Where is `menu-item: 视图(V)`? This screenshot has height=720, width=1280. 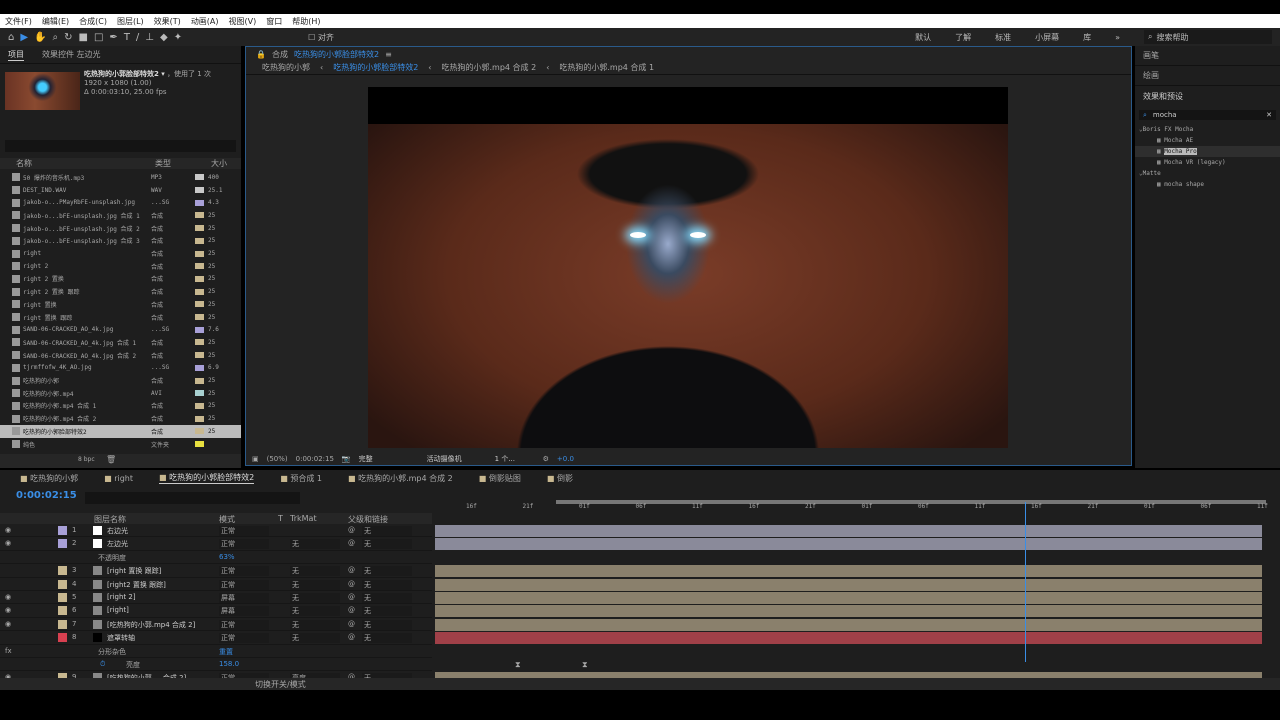
menu-item: 视图(V) is located at coordinates (243, 21).